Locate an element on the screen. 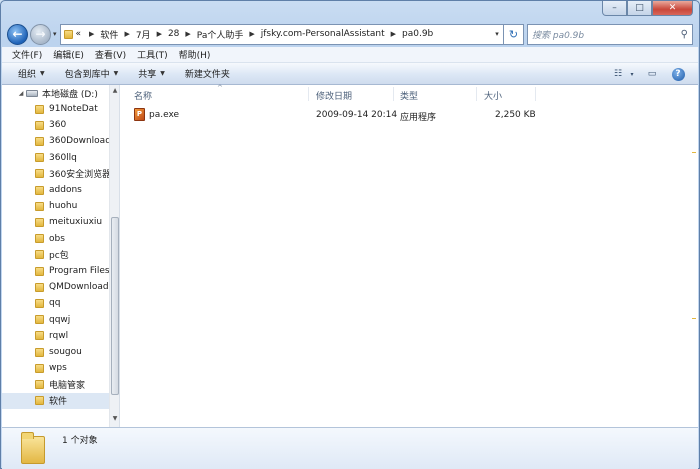 This screenshot has width=700, height=469. breadcrumb-item: pa0.9b is located at coordinates (417, 34).